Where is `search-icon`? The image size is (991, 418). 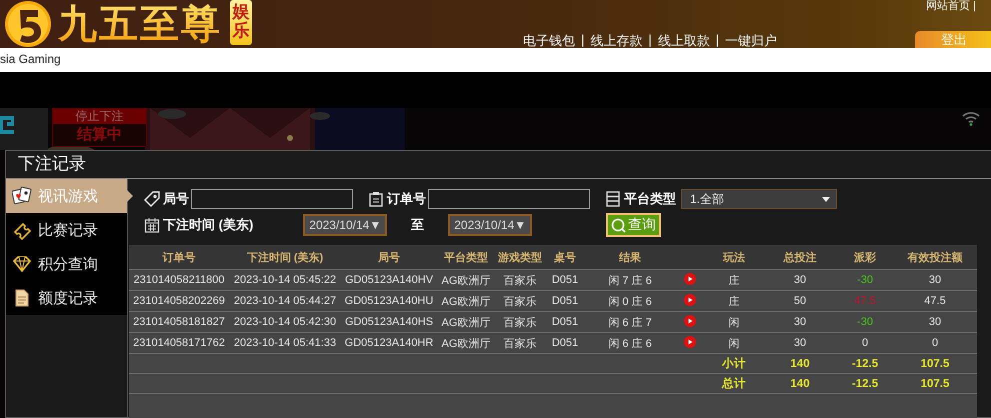
search-icon is located at coordinates (618, 225).